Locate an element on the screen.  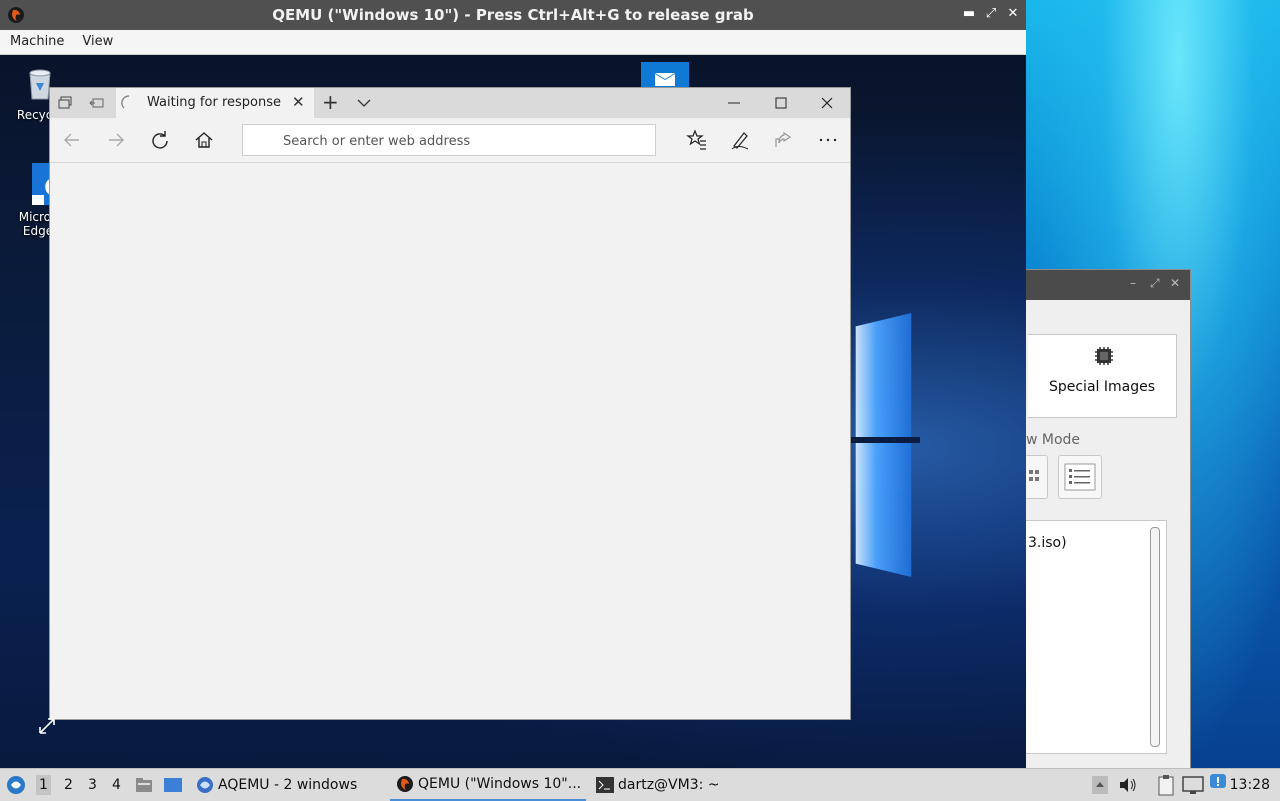
menubar: Machine View is located at coordinates (513, 42).